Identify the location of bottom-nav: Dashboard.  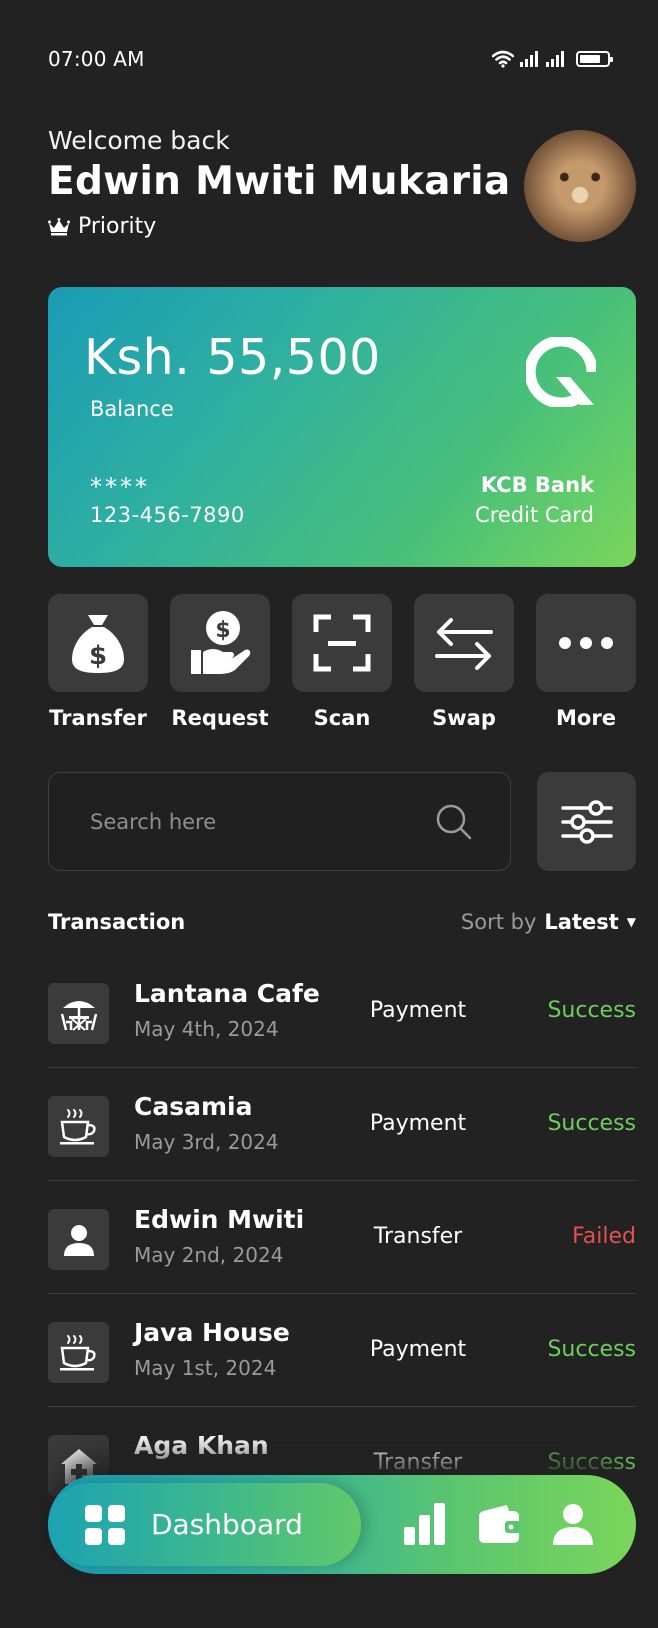
(342, 1524).